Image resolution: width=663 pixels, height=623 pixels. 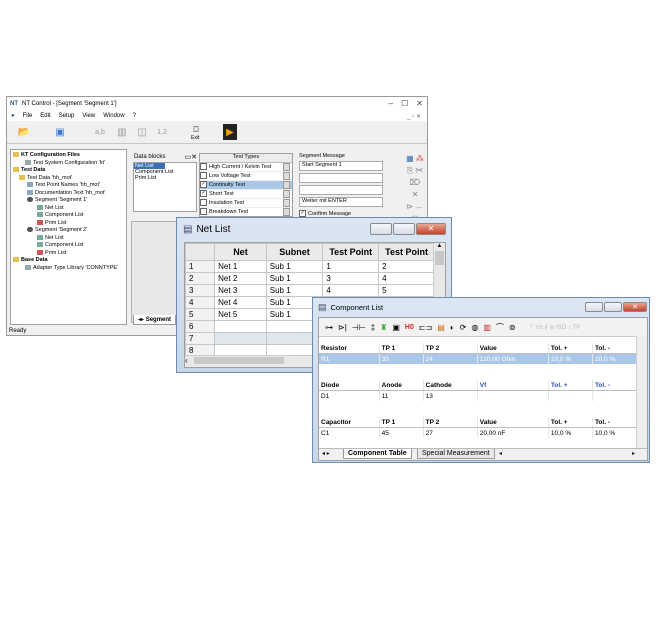 What do you see at coordinates (500, 453) in the screenshot?
I see `scroll-left-icon: ◂` at bounding box center [500, 453].